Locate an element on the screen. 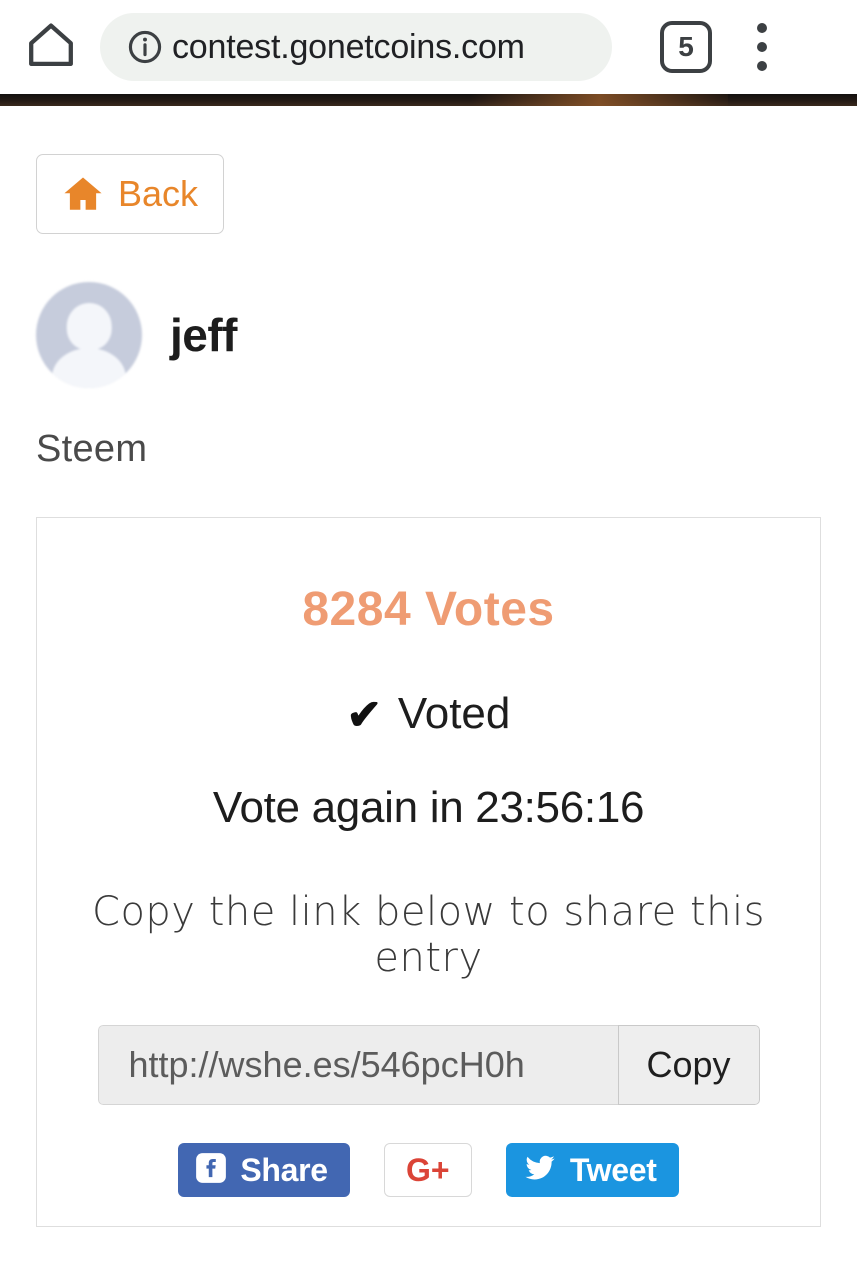  back-button-label: Back is located at coordinates (158, 193).